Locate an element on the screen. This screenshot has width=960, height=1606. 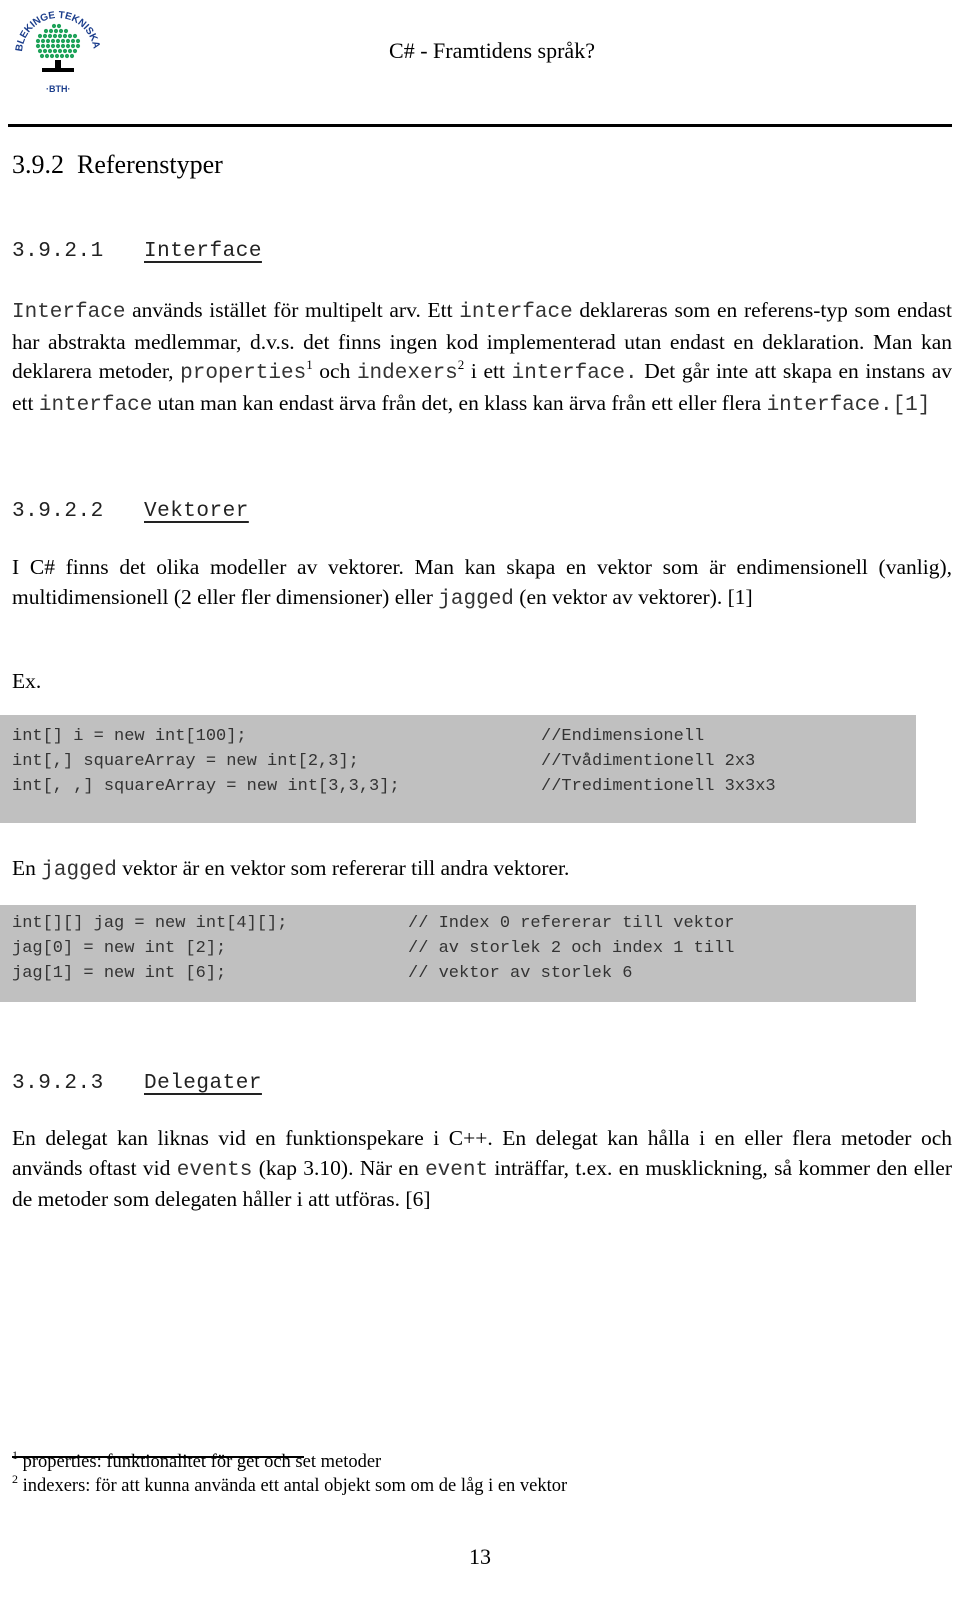
inline-code: properties is located at coordinates (243, 373).